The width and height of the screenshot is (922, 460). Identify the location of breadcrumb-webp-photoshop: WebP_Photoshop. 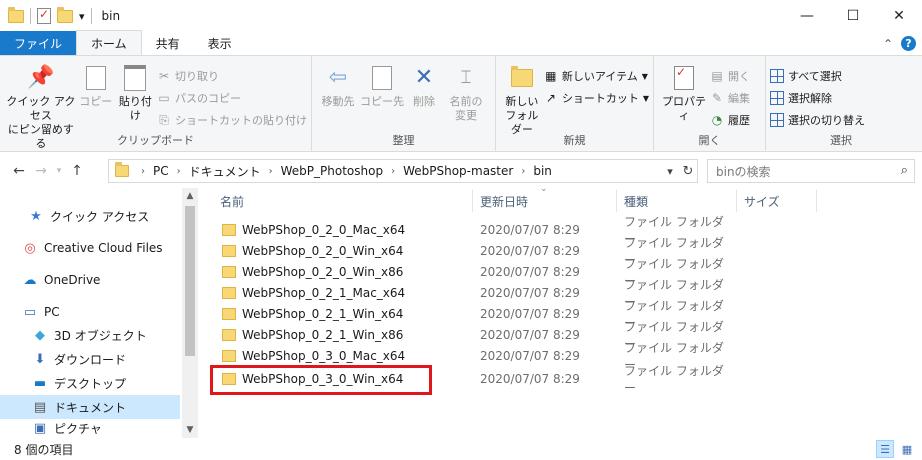
(332, 171).